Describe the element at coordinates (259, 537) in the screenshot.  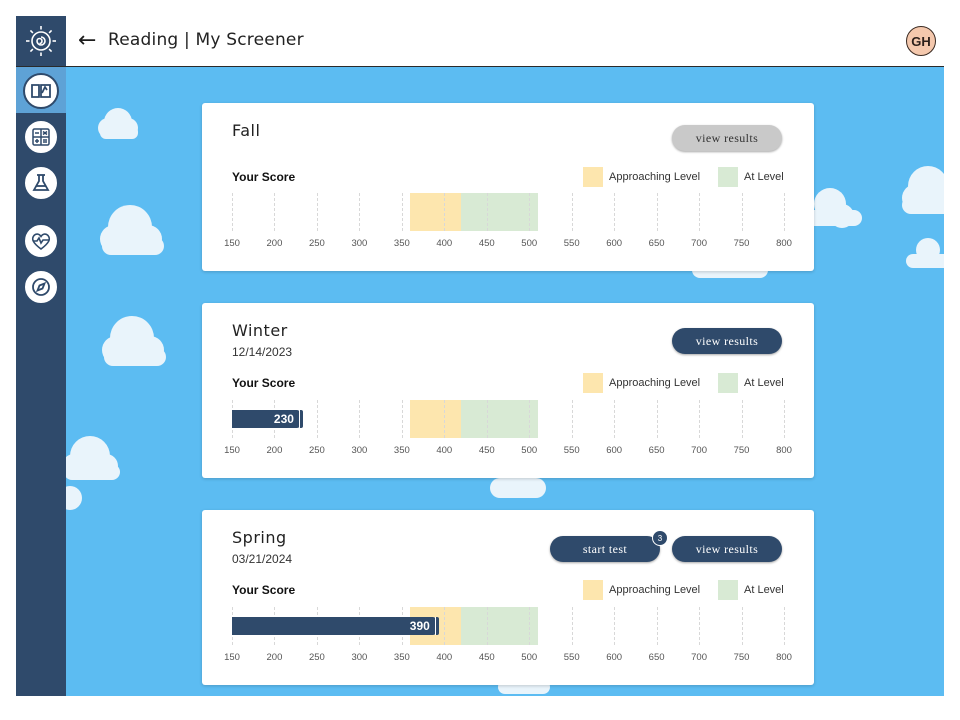
I see `season-title: Spring` at that location.